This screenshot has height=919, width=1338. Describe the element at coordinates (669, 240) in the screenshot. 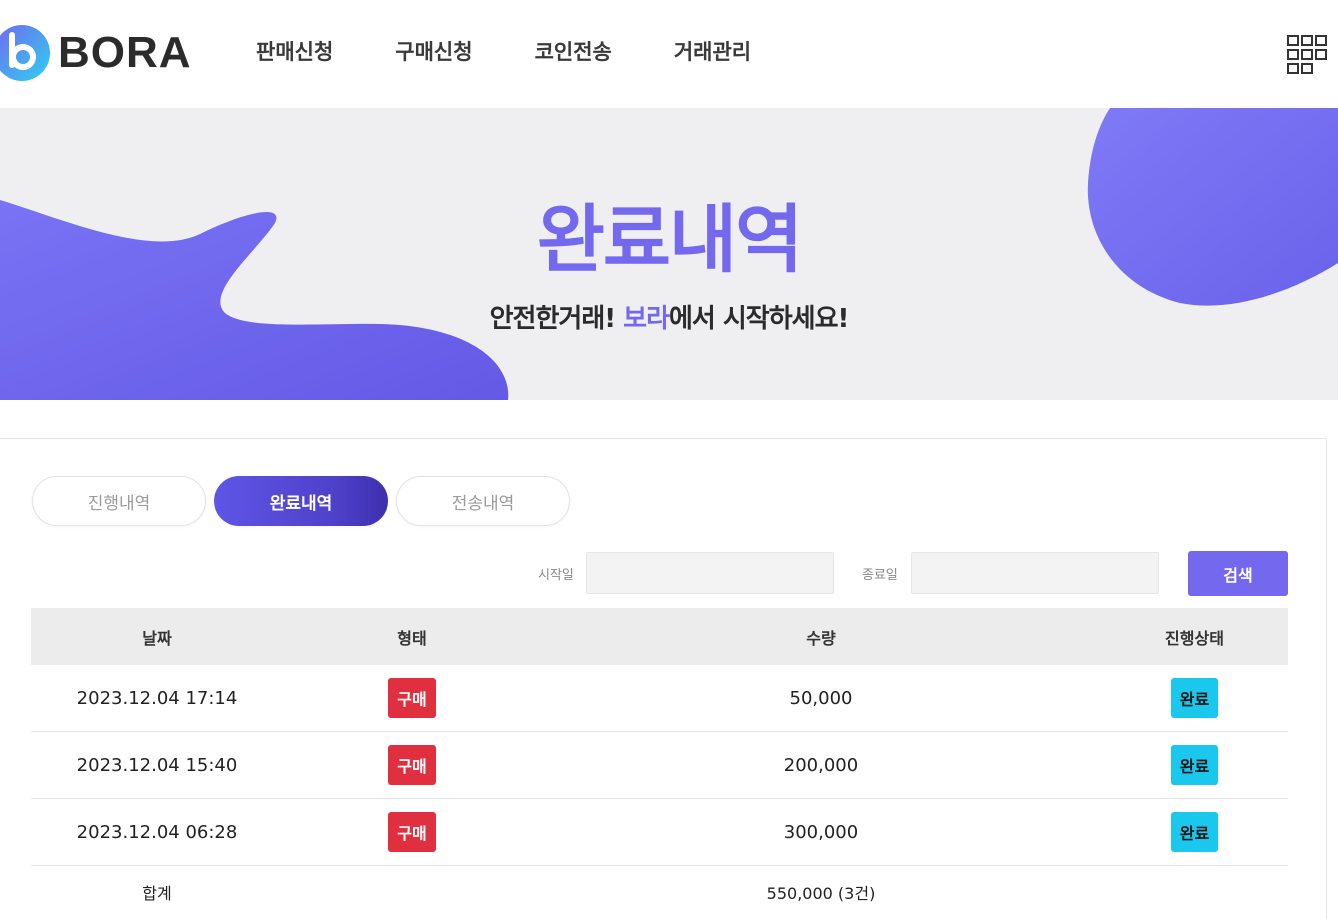

I see `page-title: 완료내역` at that location.